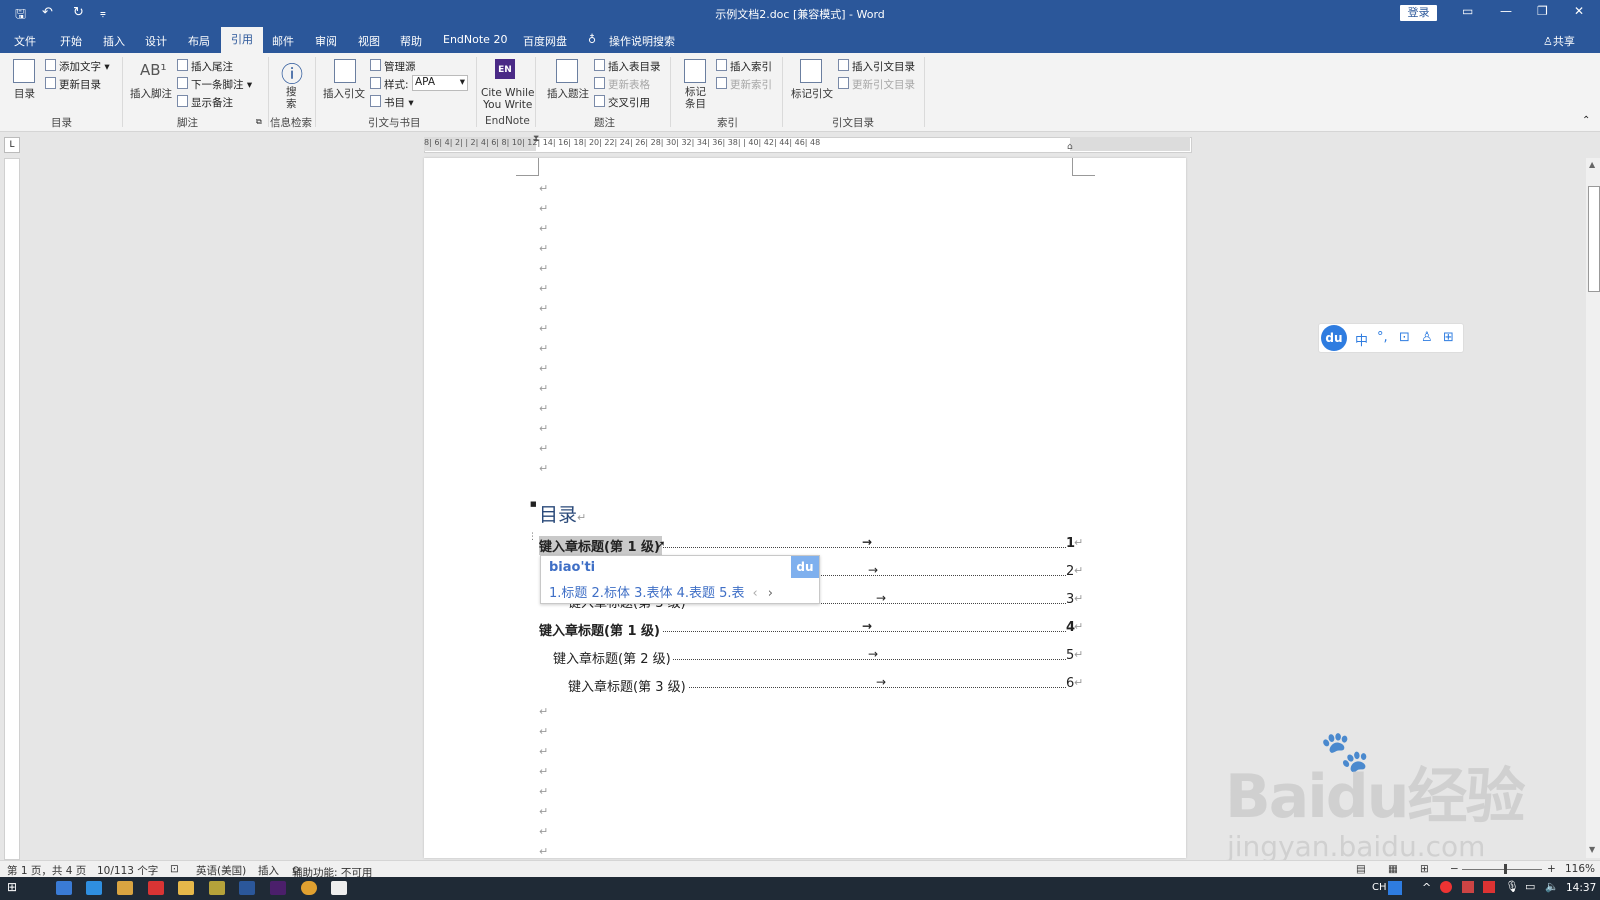  I want to click on tray-chevron-icon: ^, so click(1426, 887).